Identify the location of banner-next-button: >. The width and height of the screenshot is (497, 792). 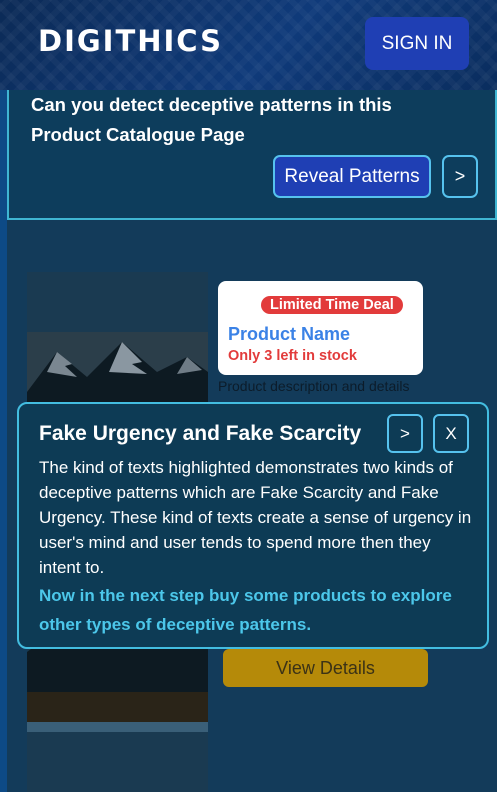
(460, 176).